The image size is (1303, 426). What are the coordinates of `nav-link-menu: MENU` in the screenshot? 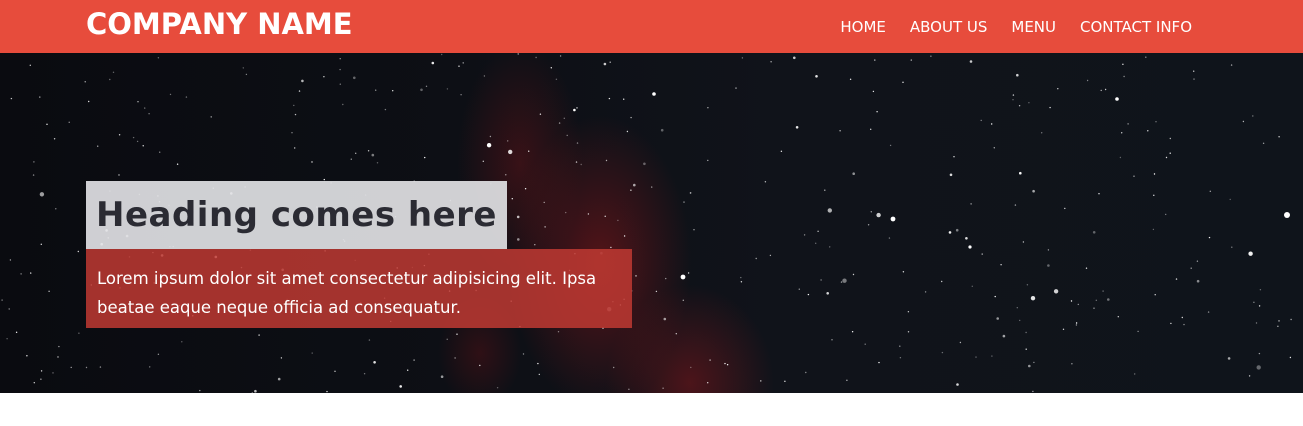 It's located at (1033, 27).